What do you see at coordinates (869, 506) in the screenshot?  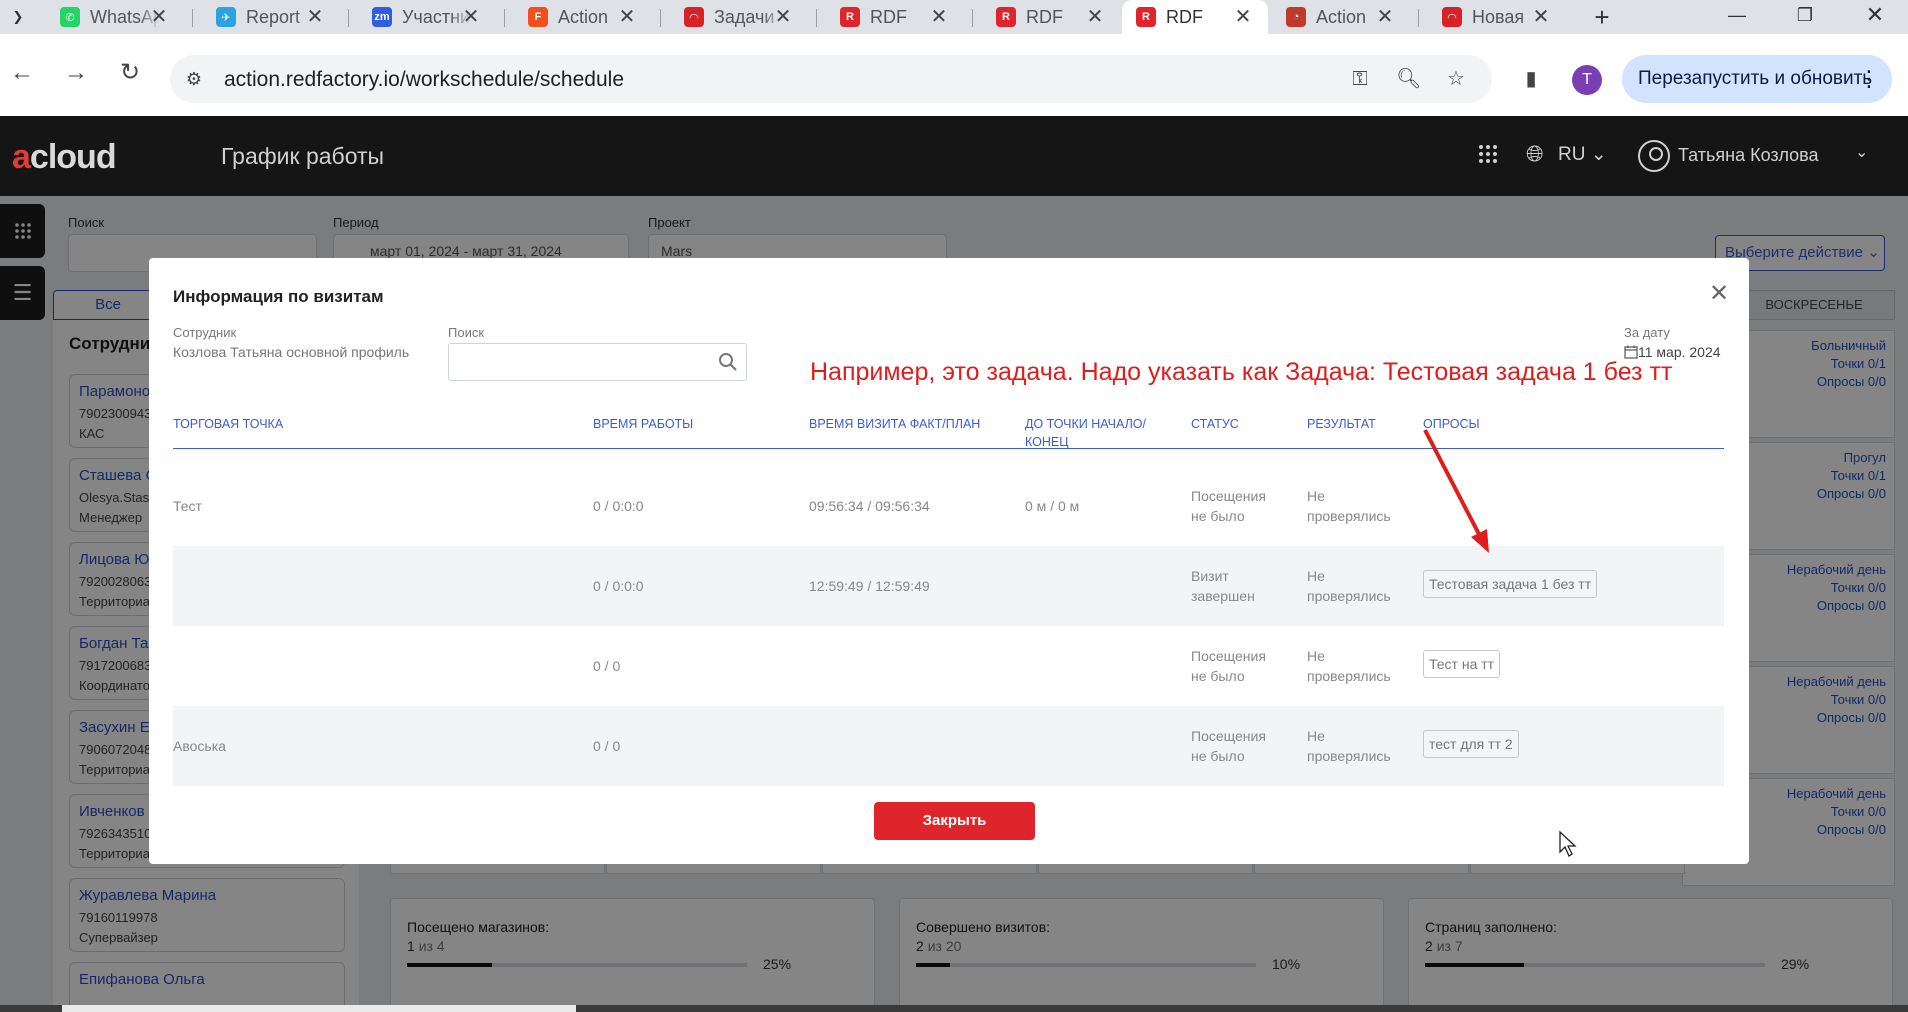 I see `cell-visit-time: 09:56:34 / 09:56:34` at bounding box center [869, 506].